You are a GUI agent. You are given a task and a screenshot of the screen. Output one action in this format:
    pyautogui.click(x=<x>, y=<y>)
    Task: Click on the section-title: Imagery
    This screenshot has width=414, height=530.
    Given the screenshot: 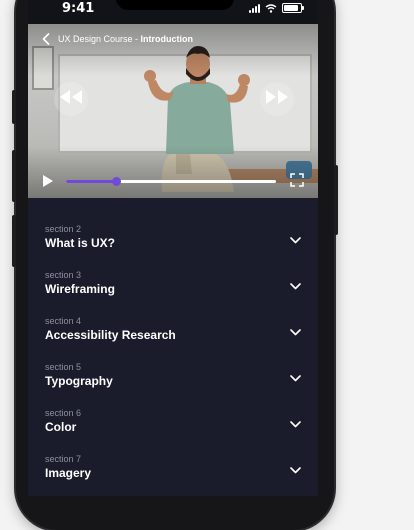 What is the action you would take?
    pyautogui.click(x=68, y=473)
    